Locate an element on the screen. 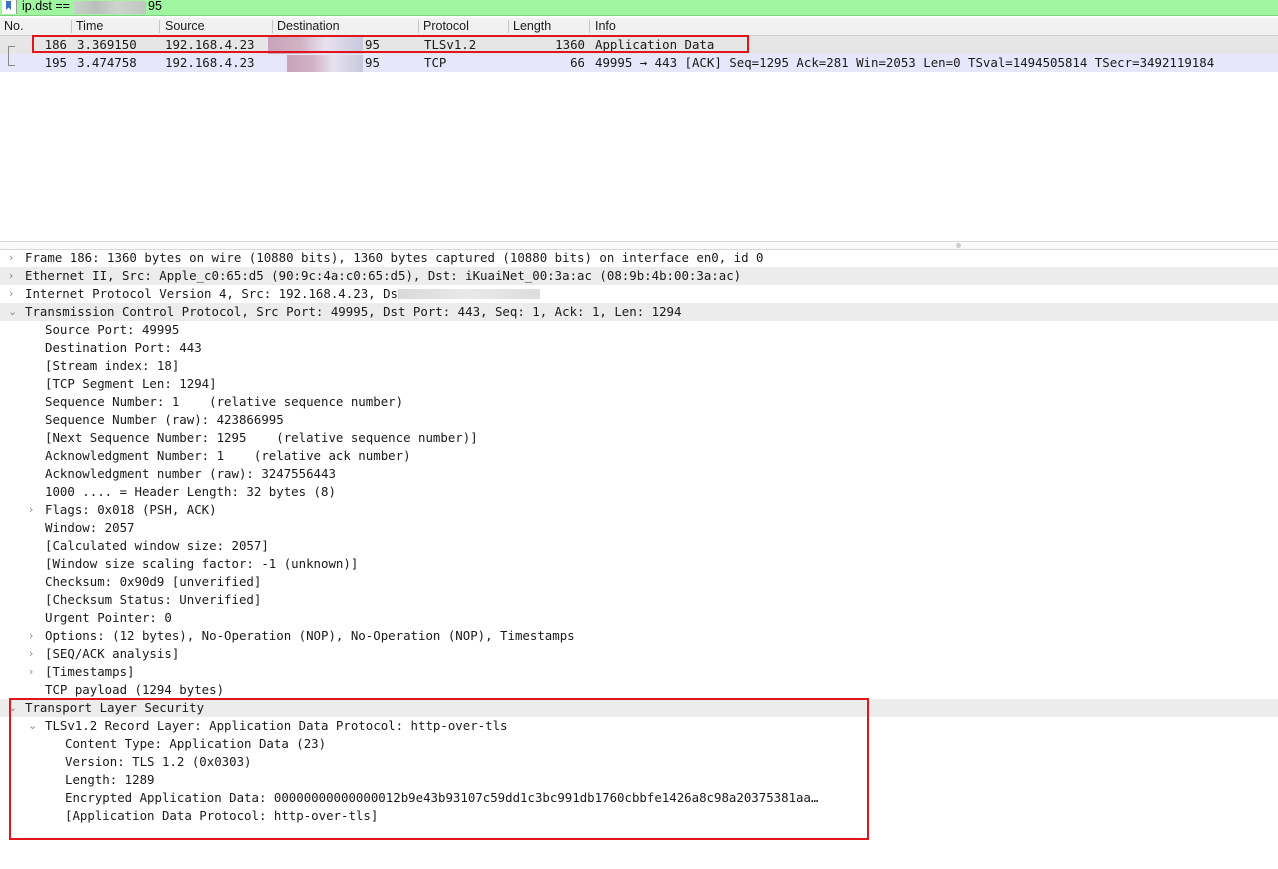 This screenshot has width=1278, height=869. tcp-field: Window: 2057 is located at coordinates (639, 528).